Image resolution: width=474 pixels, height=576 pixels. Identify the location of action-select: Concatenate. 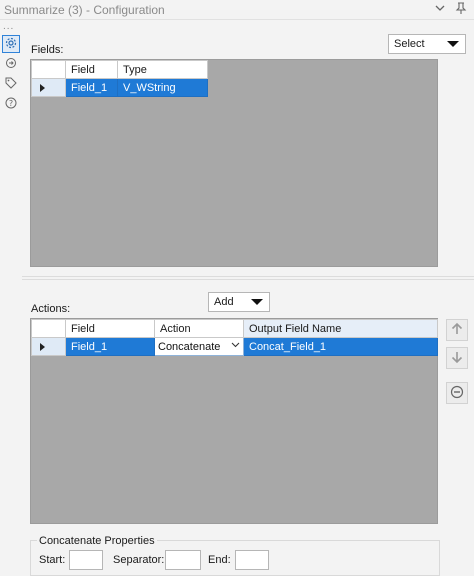
(199, 346).